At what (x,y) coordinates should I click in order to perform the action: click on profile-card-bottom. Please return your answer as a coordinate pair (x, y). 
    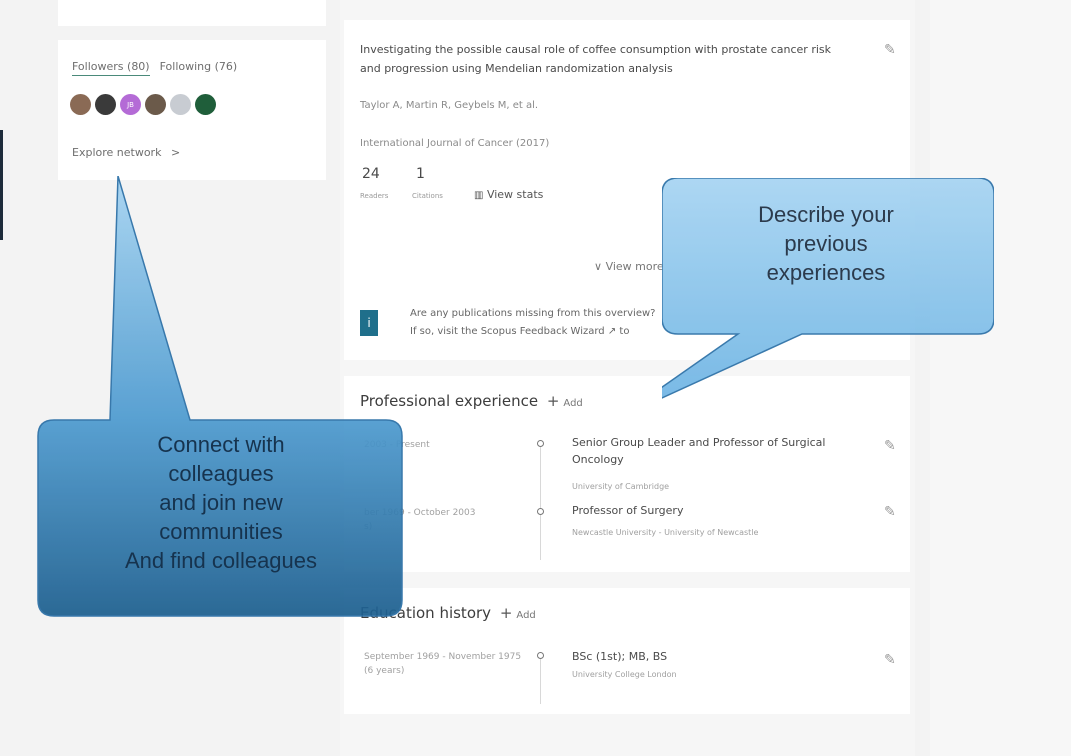
    Looking at the image, I should click on (192, 13).